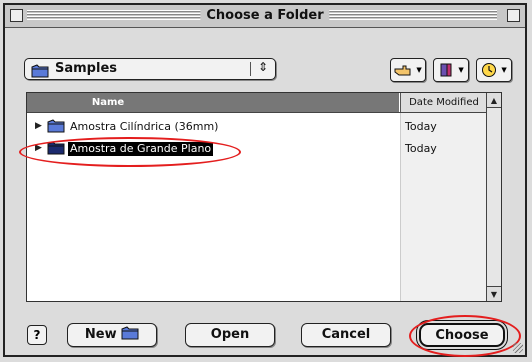 The width and height of the screenshot is (532, 362). I want to click on updown-arrows-icon: ⇕, so click(262, 67).